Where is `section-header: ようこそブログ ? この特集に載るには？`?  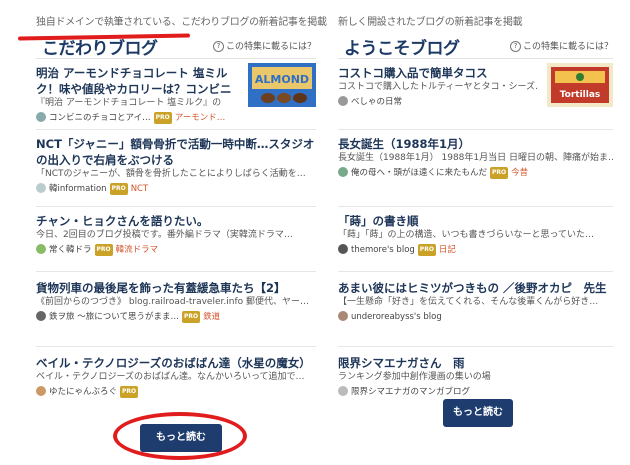
section-header: ようこそブログ ? この特集に載るには？ is located at coordinates (475, 43).